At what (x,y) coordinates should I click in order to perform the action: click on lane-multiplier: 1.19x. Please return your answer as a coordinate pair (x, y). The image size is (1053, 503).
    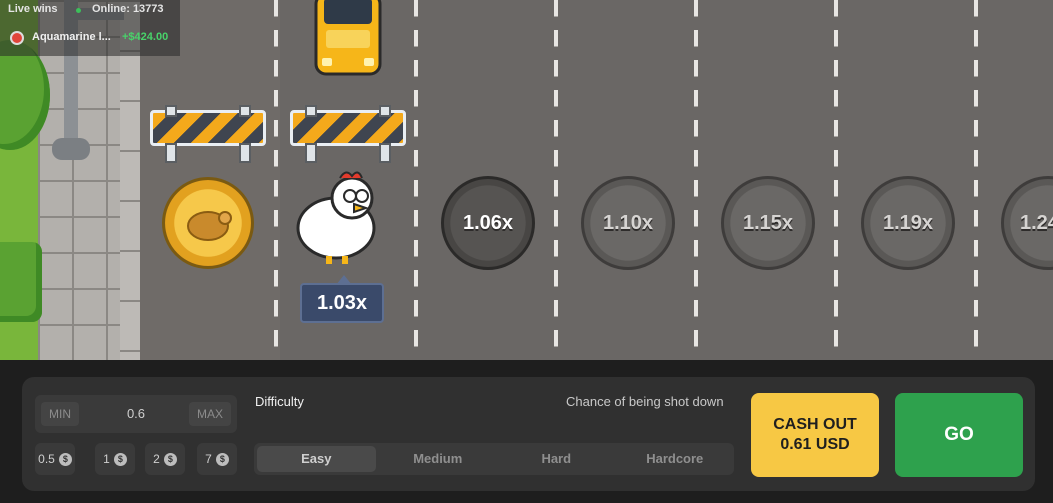
    Looking at the image, I should click on (908, 223).